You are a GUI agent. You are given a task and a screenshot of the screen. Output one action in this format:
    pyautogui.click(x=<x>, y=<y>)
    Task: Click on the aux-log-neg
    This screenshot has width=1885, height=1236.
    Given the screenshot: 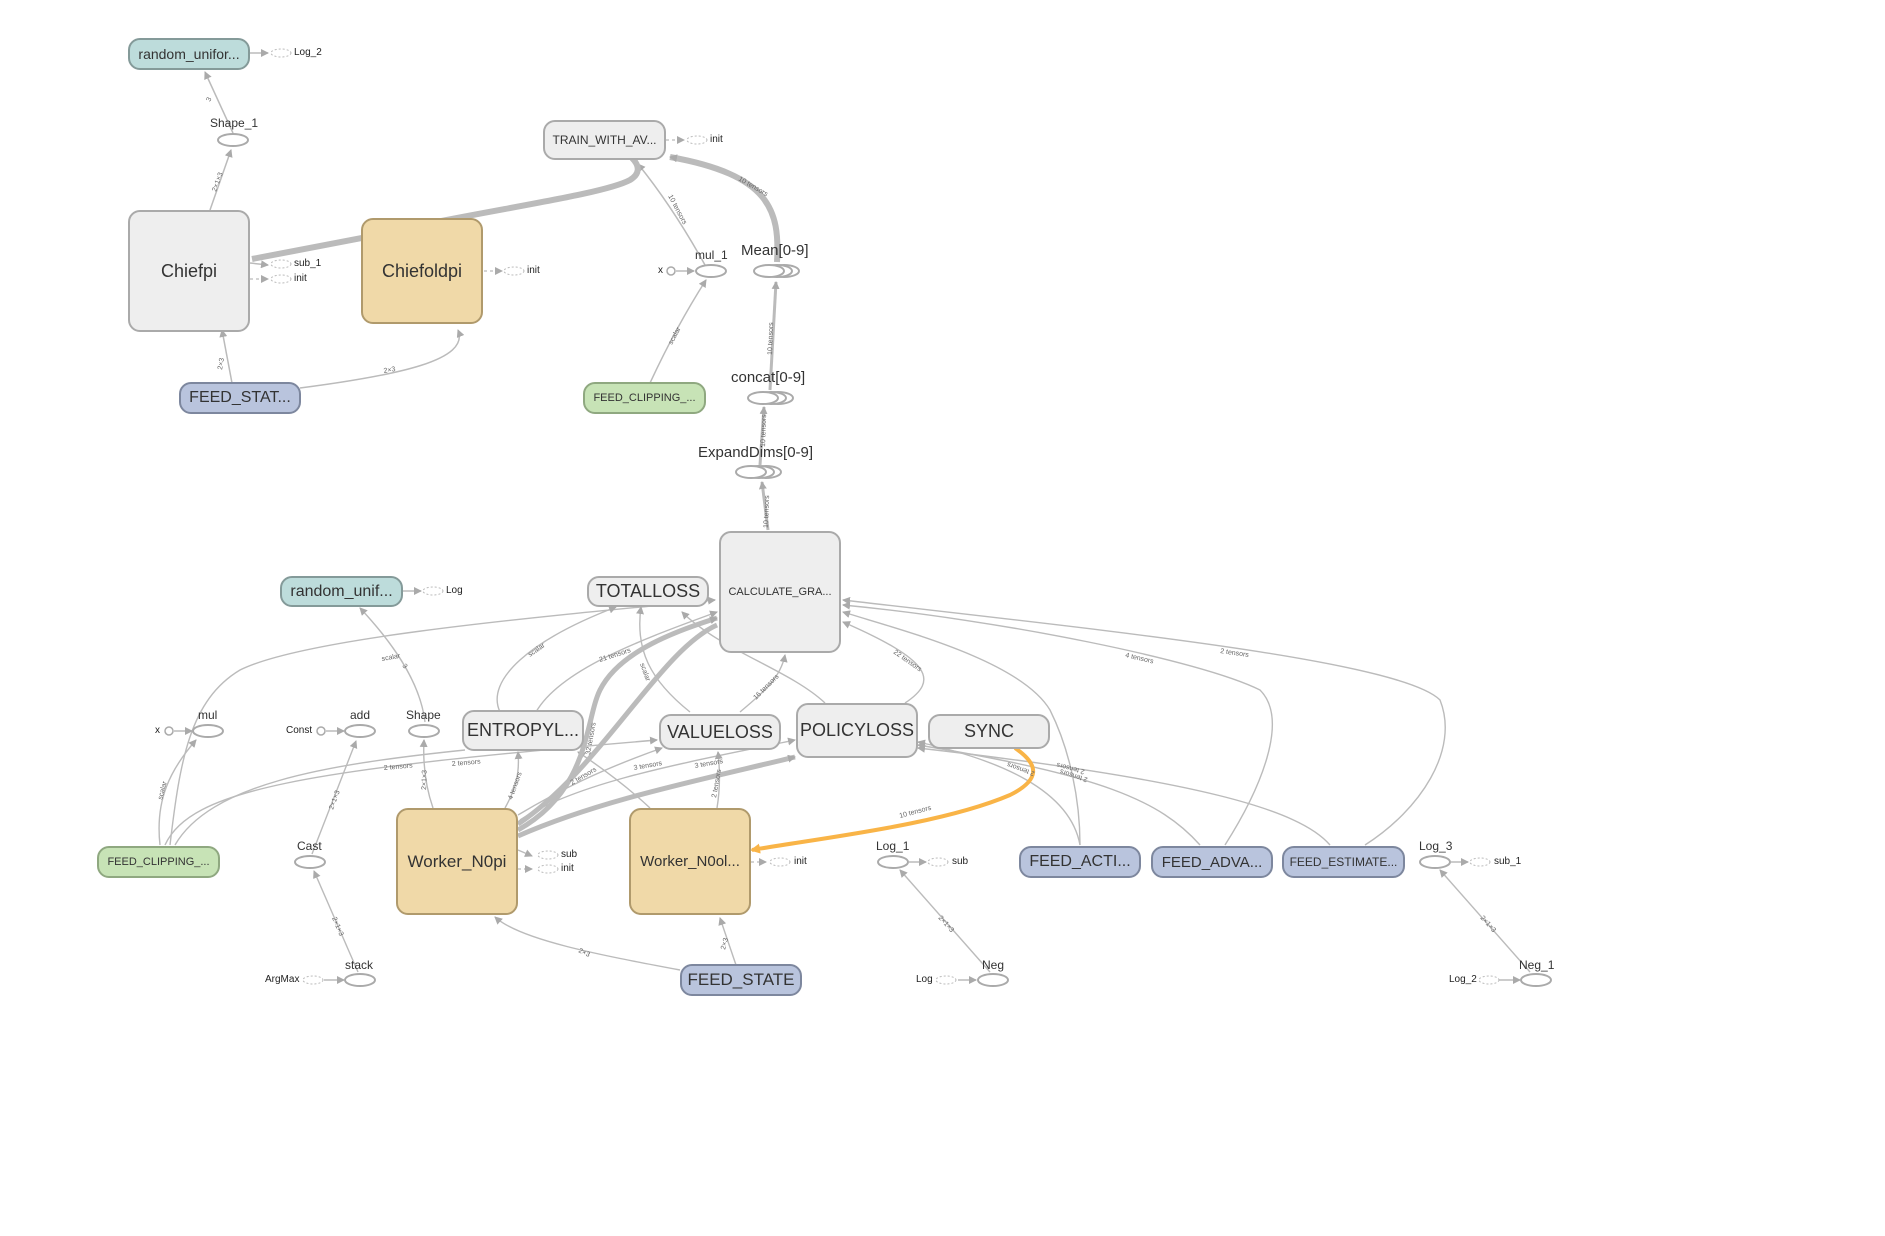 What is the action you would take?
    pyautogui.click(x=946, y=980)
    